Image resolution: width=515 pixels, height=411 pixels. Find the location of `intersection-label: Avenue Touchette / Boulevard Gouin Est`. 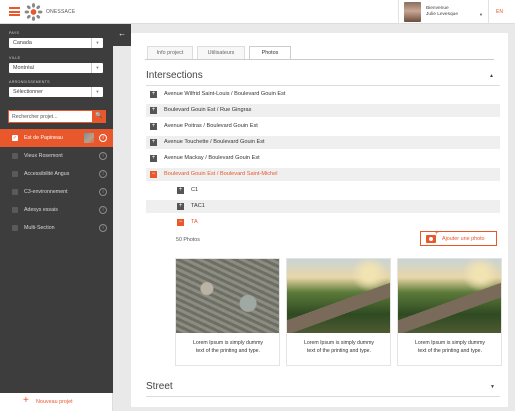

intersection-label: Avenue Touchette / Boulevard Gouin Est is located at coordinates (214, 142).